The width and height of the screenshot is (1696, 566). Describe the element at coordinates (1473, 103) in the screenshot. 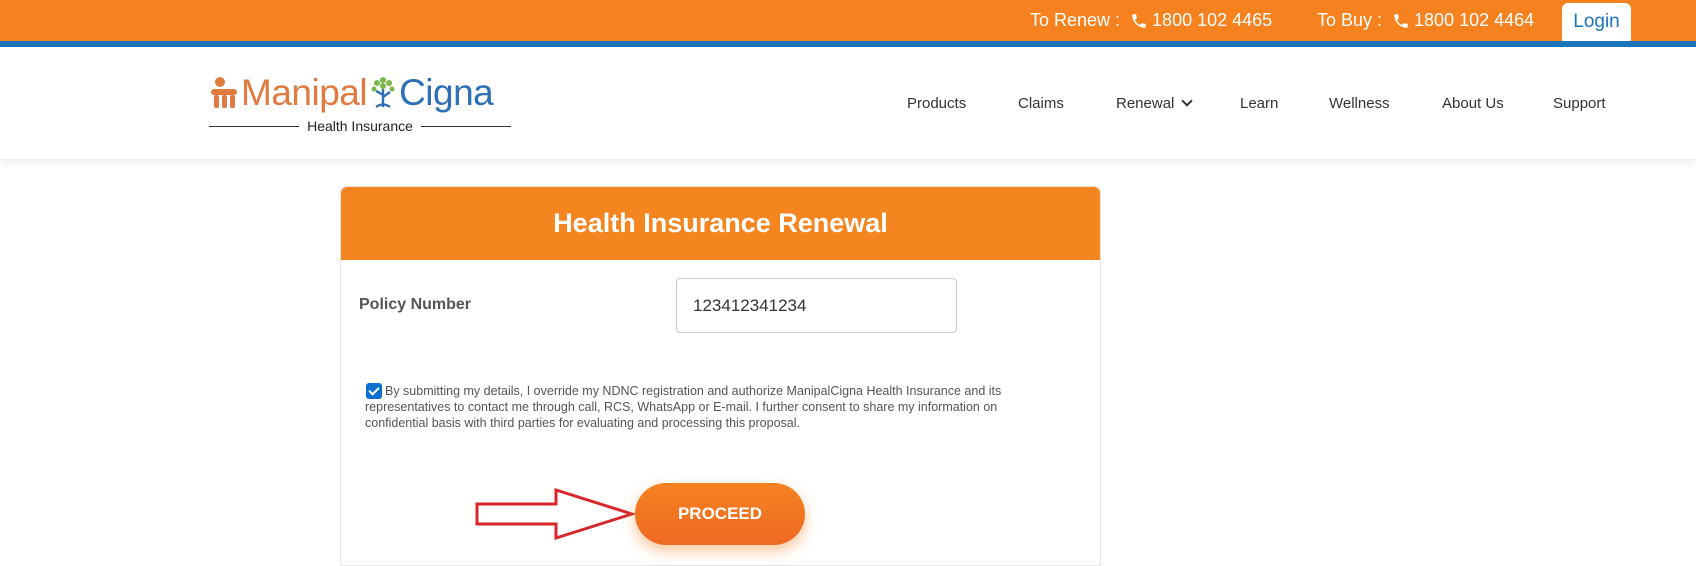

I see `nav-about-us: About Us` at that location.